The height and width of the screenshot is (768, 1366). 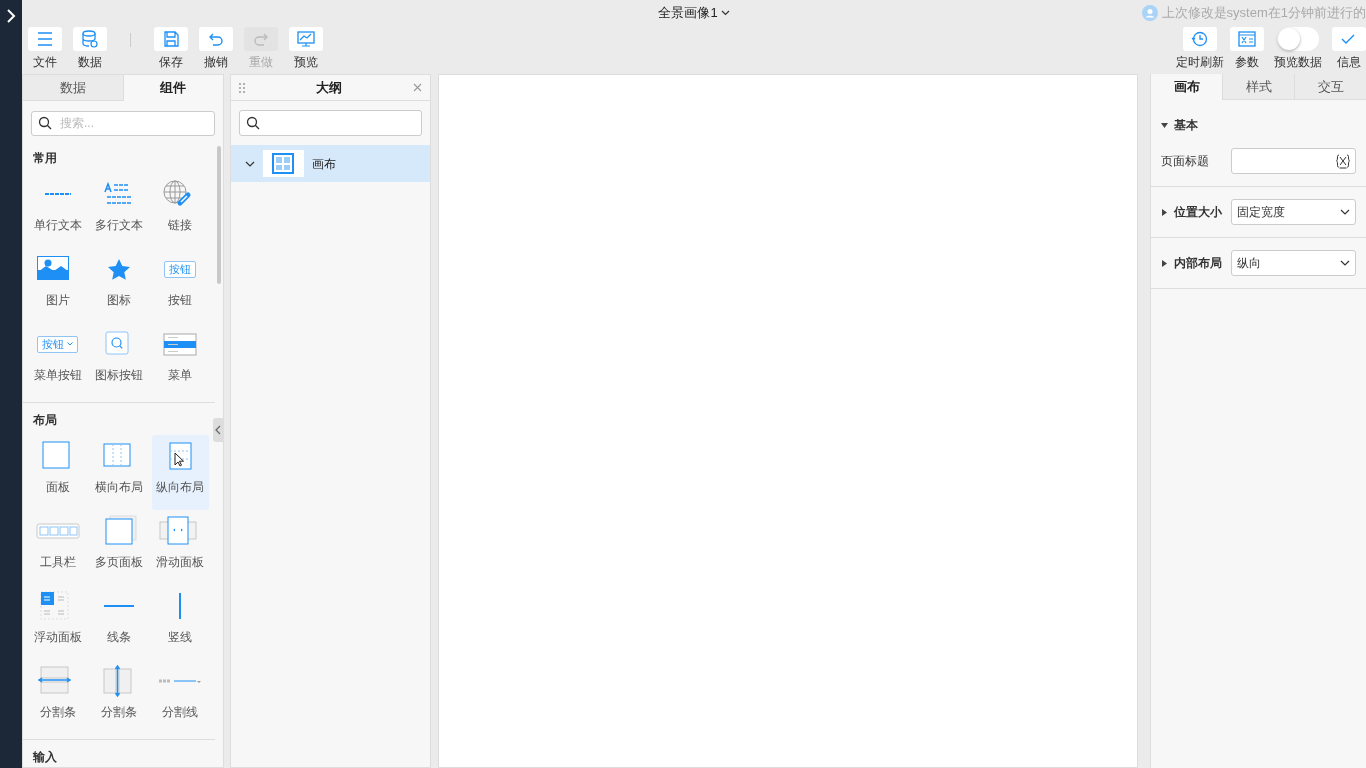 What do you see at coordinates (1200, 39) in the screenshot?
I see `clock-button` at bounding box center [1200, 39].